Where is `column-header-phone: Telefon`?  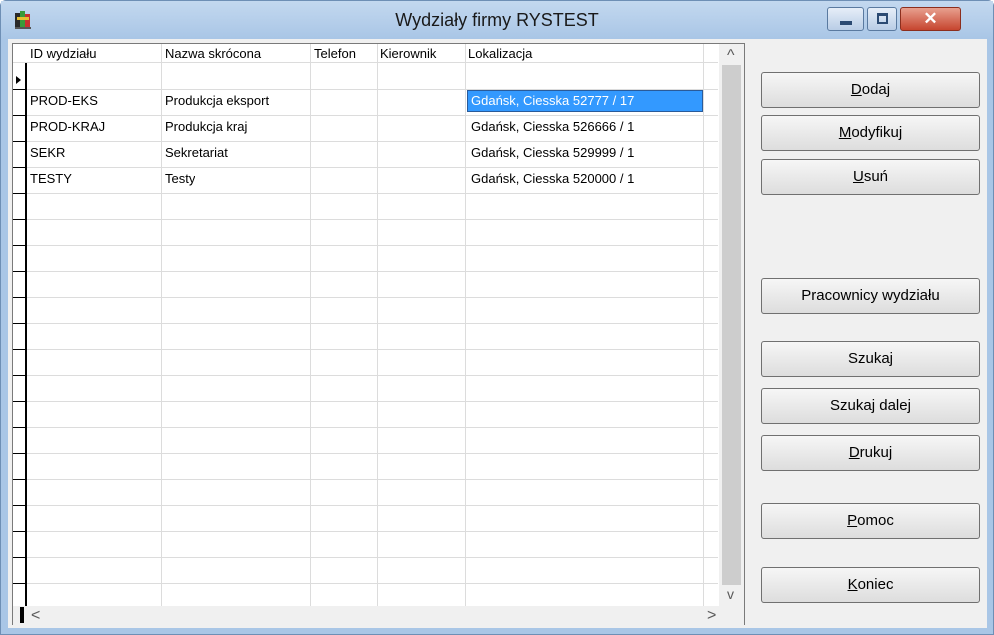
column-header-phone: Telefon is located at coordinates (335, 53).